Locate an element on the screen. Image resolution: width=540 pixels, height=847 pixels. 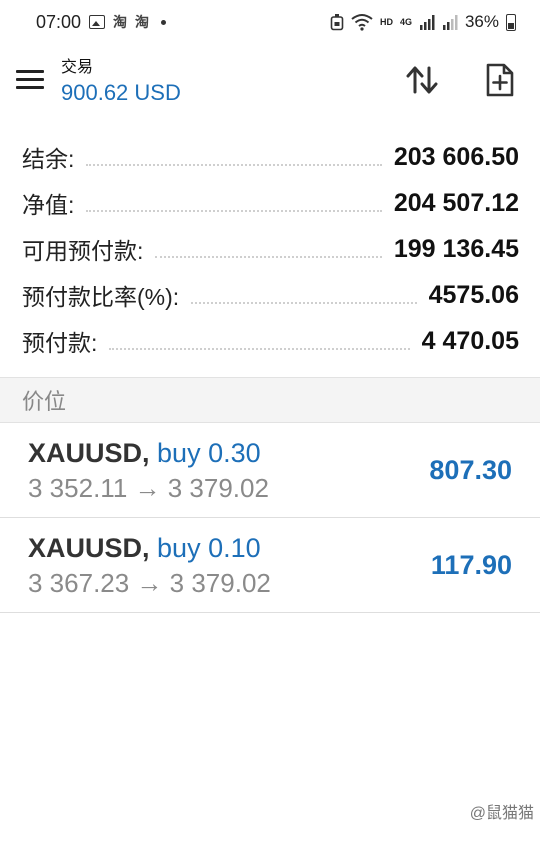
position-title: XAUUSD, buy 0.30 is located at coordinates (144, 453).